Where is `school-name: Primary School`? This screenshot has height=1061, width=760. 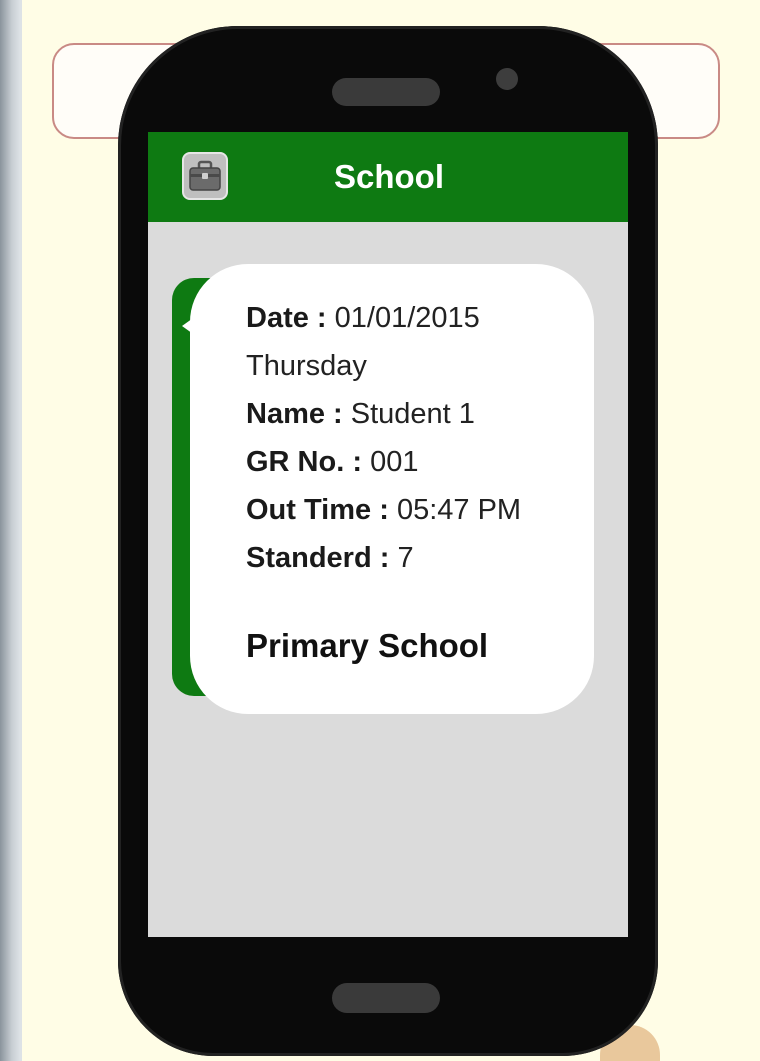
school-name: Primary School is located at coordinates (367, 645).